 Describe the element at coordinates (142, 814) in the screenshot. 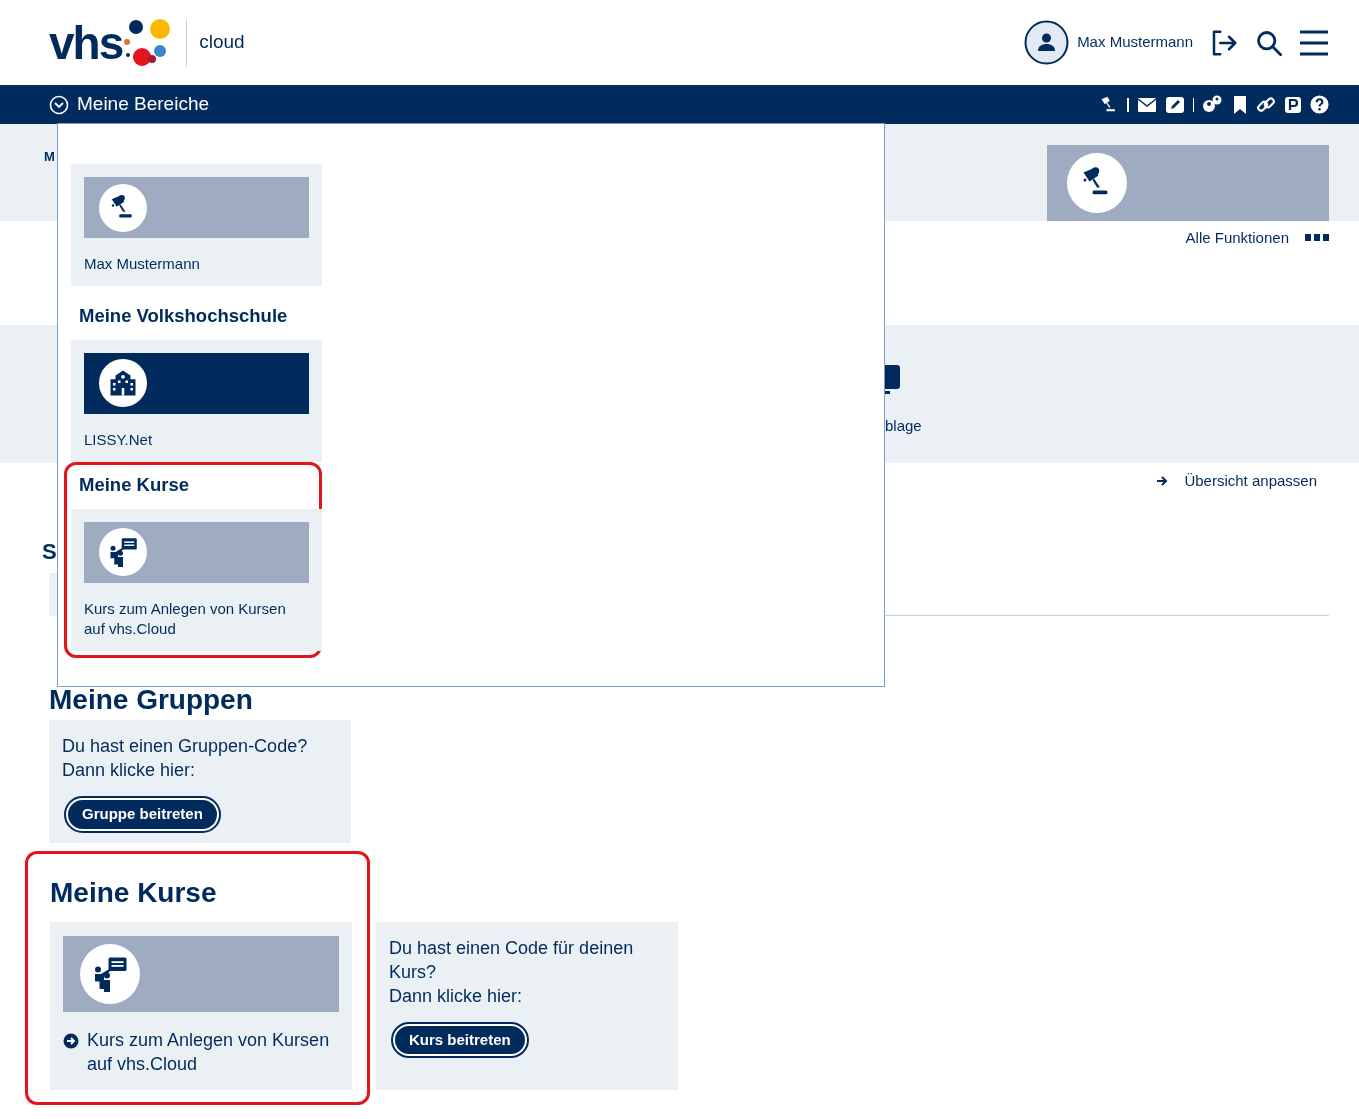

I see `join-group-button: Gruppe beitreten` at that location.